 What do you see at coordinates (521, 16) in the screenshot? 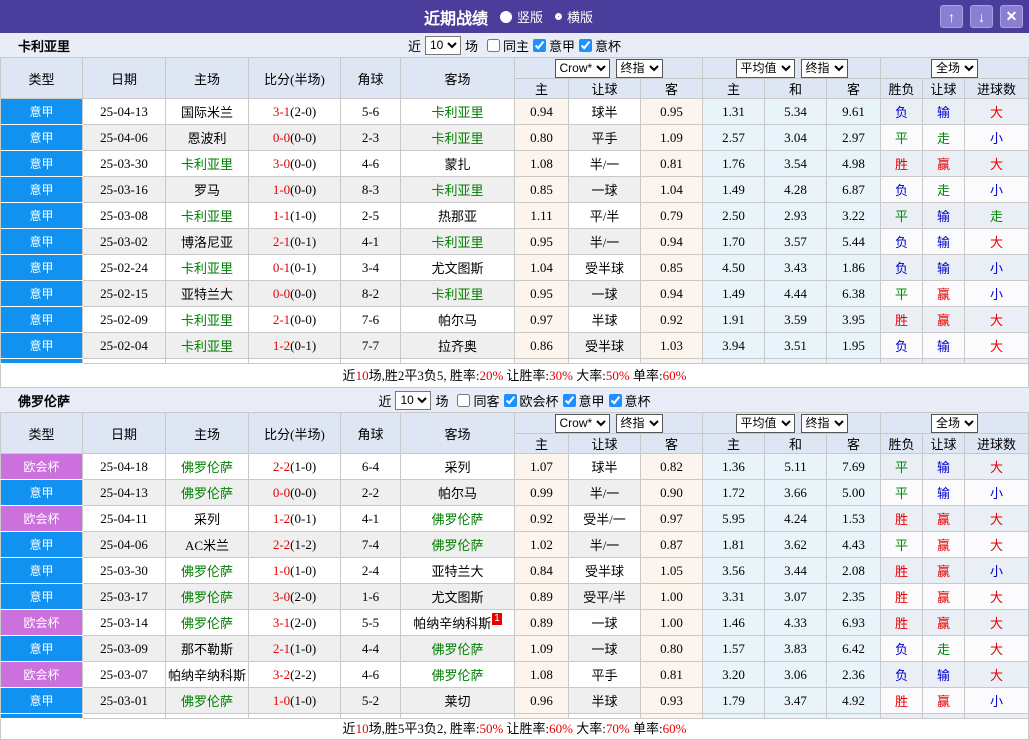
I see `radio-vertical: 竖版` at bounding box center [521, 16].